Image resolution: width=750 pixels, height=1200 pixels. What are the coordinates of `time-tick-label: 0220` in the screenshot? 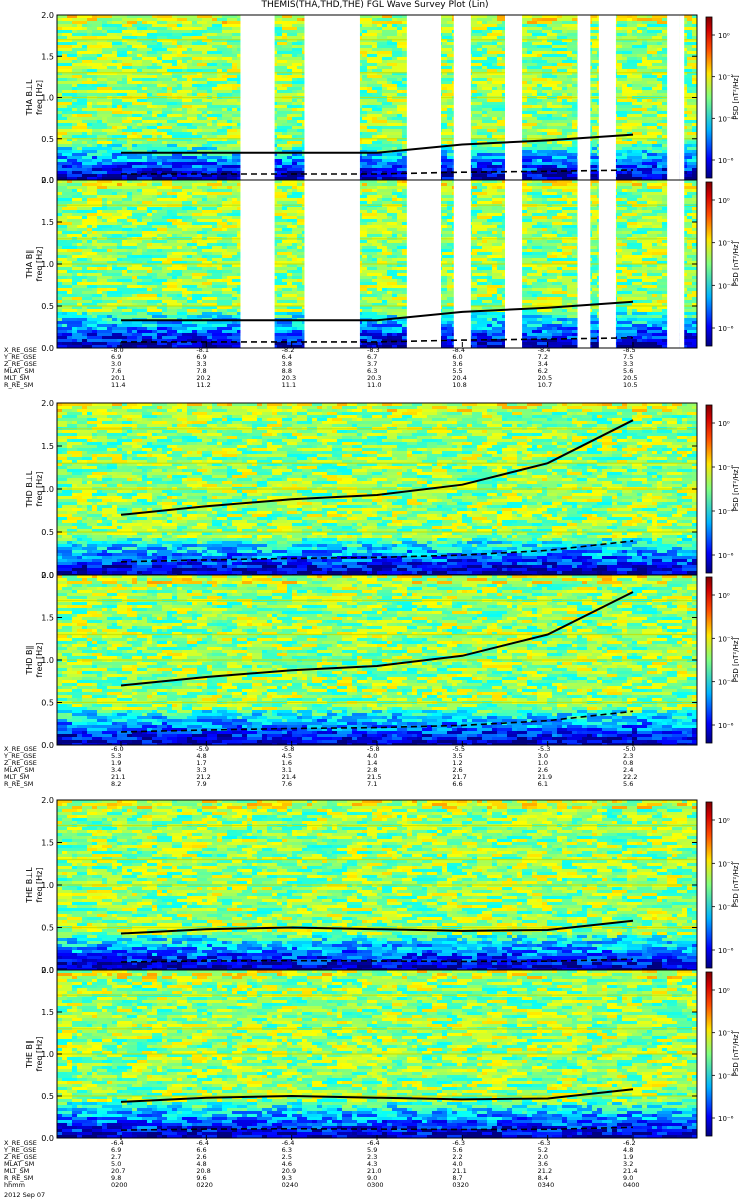 It's located at (204, 1185).